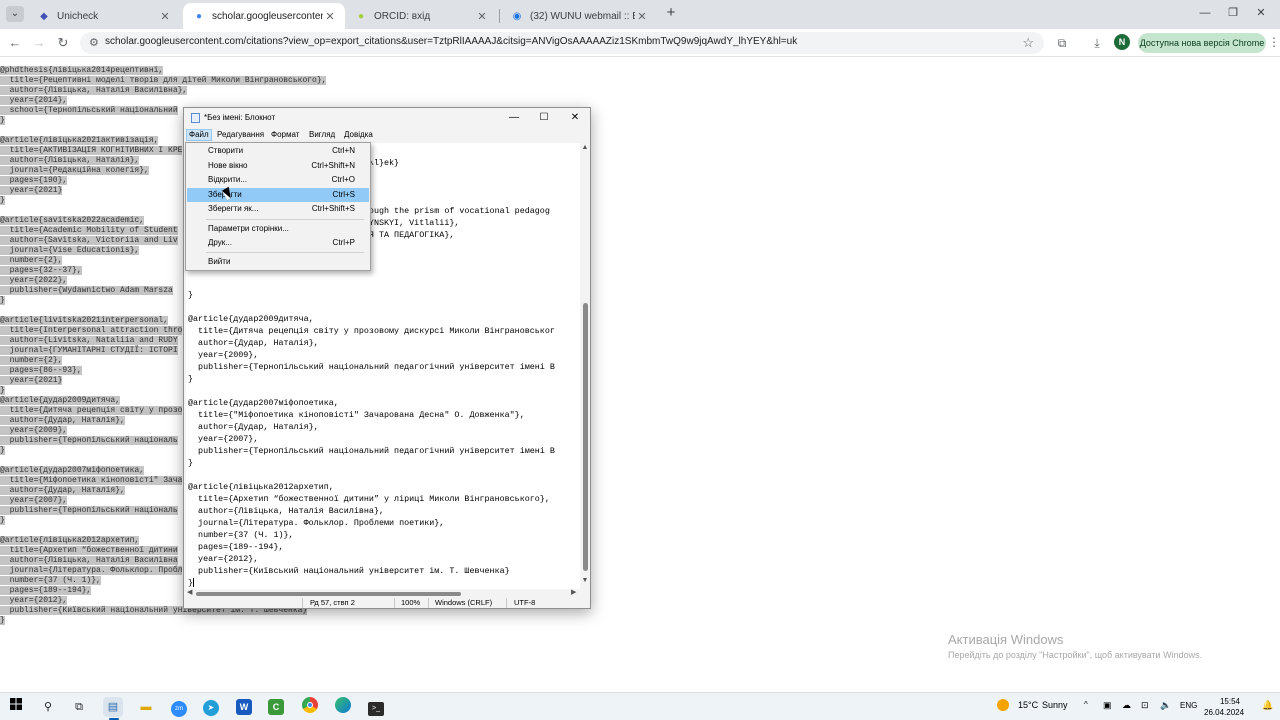  I want to click on notepad-minimize-icon: —, so click(514, 118).